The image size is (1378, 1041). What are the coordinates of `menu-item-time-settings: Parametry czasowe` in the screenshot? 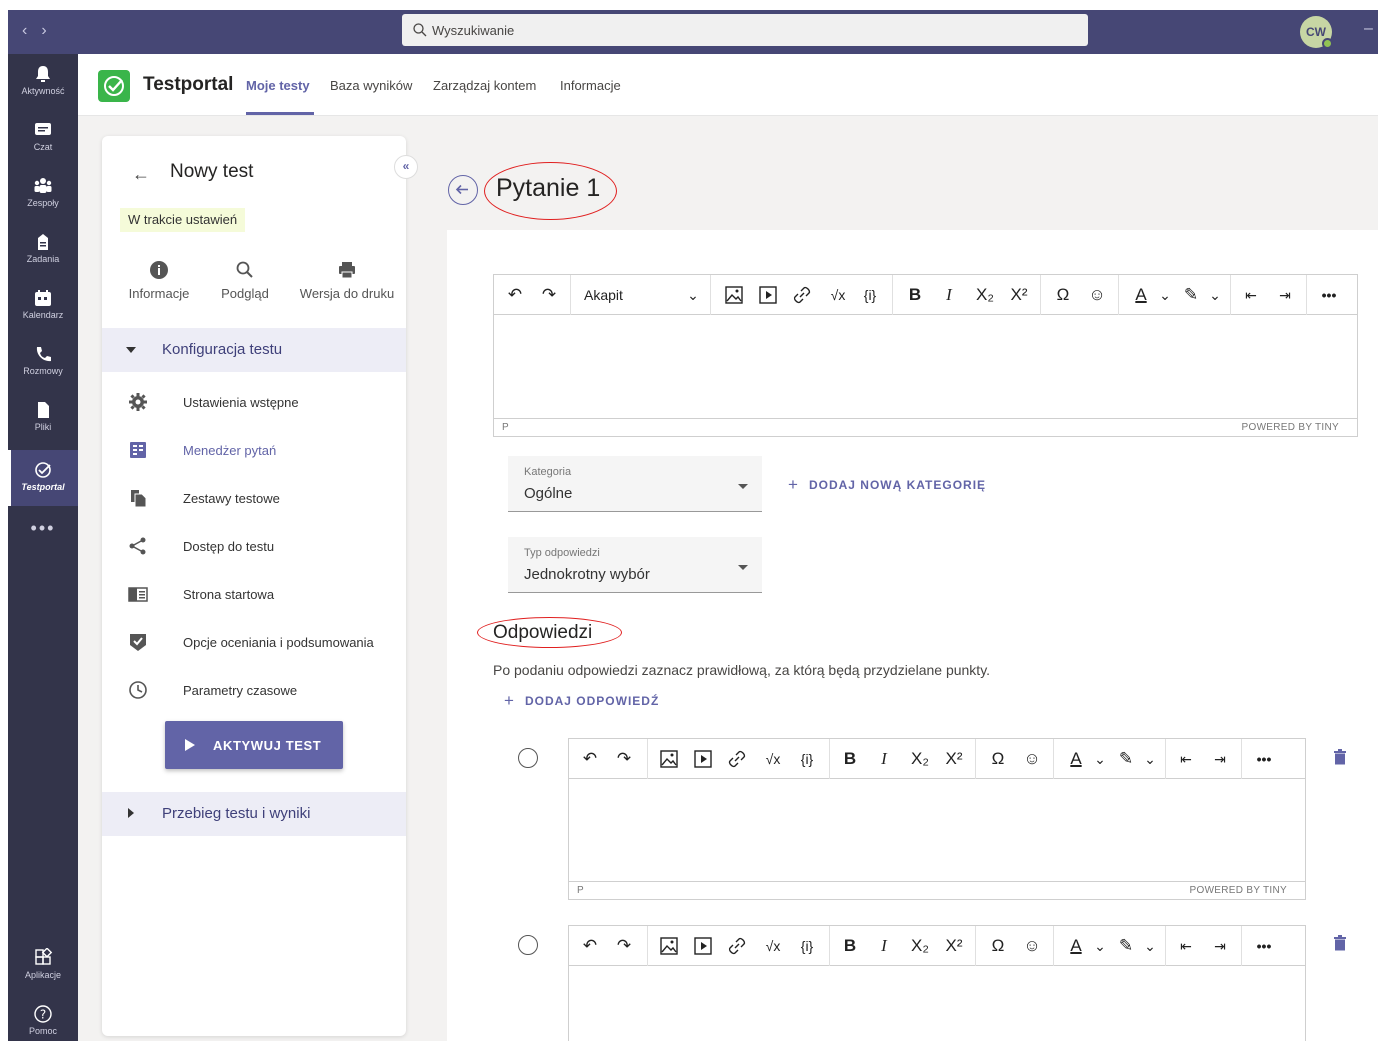 It's located at (254, 690).